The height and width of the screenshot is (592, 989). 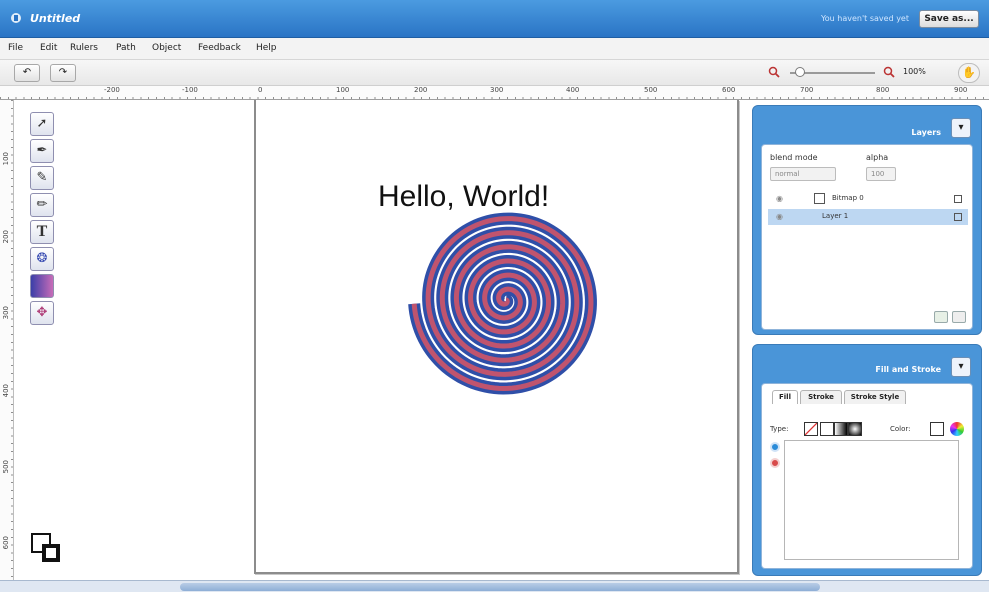 I want to click on select-tool-button: ➚, so click(x=42, y=124).